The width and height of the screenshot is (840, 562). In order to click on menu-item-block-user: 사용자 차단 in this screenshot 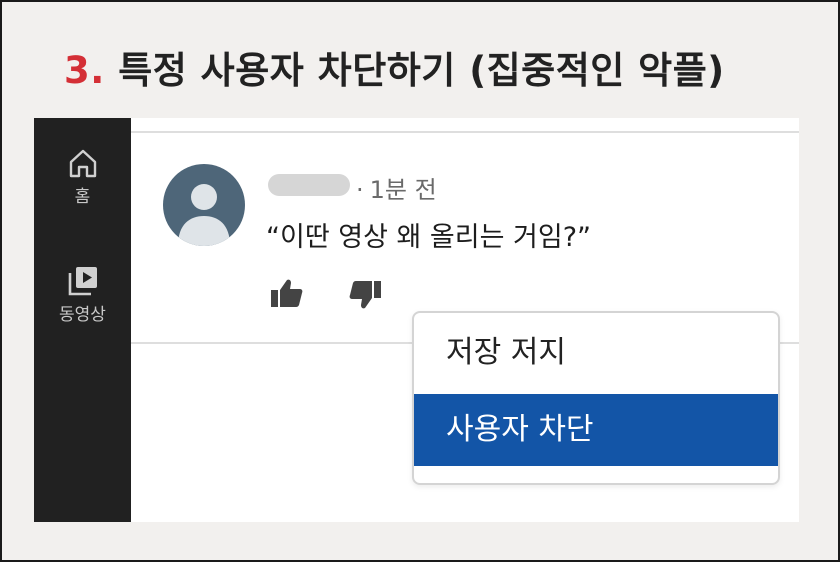, I will do `click(596, 430)`.